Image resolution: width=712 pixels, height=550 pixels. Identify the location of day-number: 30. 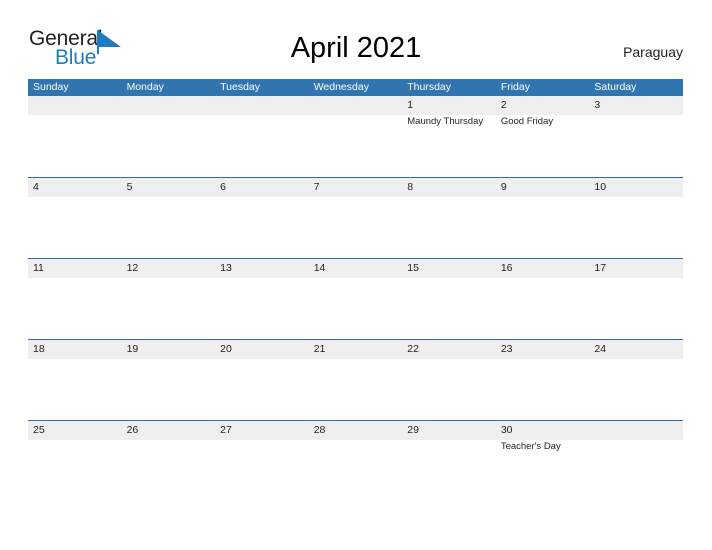
(506, 430).